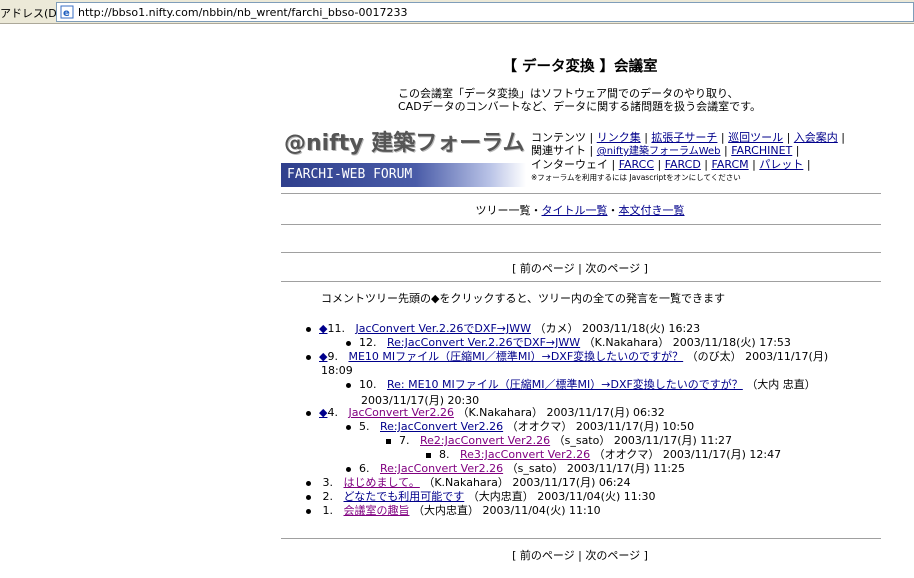 The height and width of the screenshot is (578, 914). What do you see at coordinates (652, 210) in the screenshot?
I see `body-list-link: 本文付き一覧` at bounding box center [652, 210].